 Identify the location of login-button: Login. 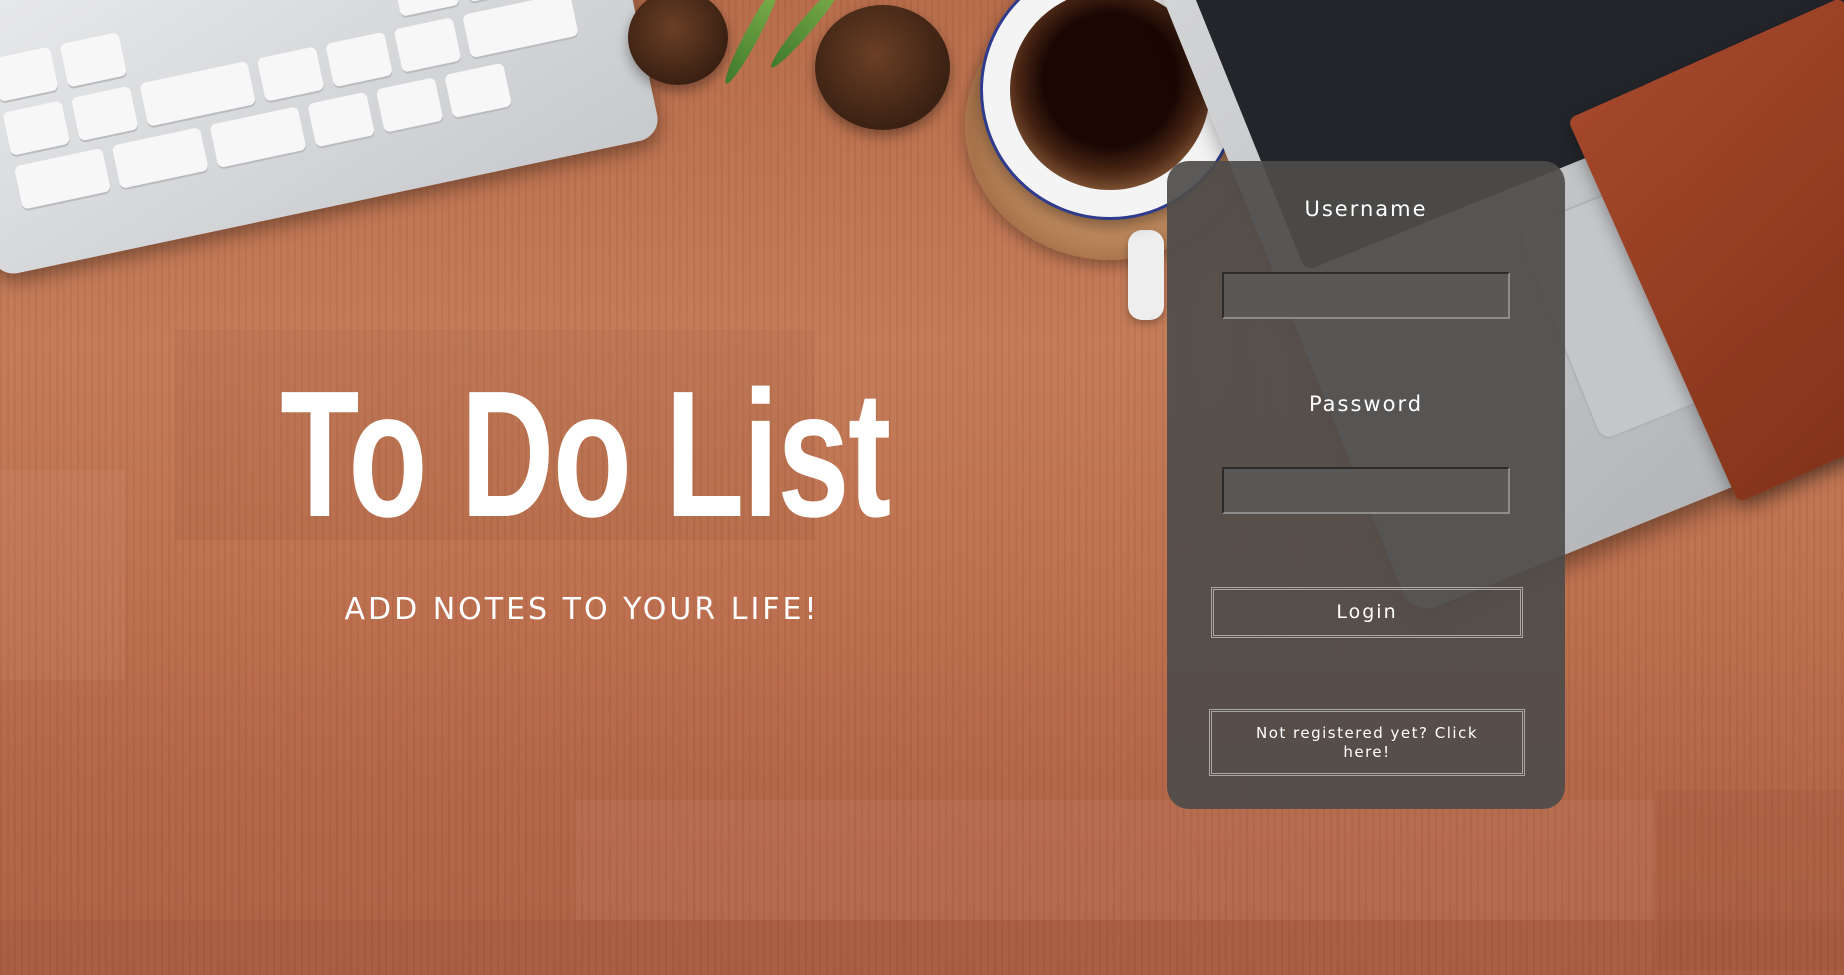
(1367, 612).